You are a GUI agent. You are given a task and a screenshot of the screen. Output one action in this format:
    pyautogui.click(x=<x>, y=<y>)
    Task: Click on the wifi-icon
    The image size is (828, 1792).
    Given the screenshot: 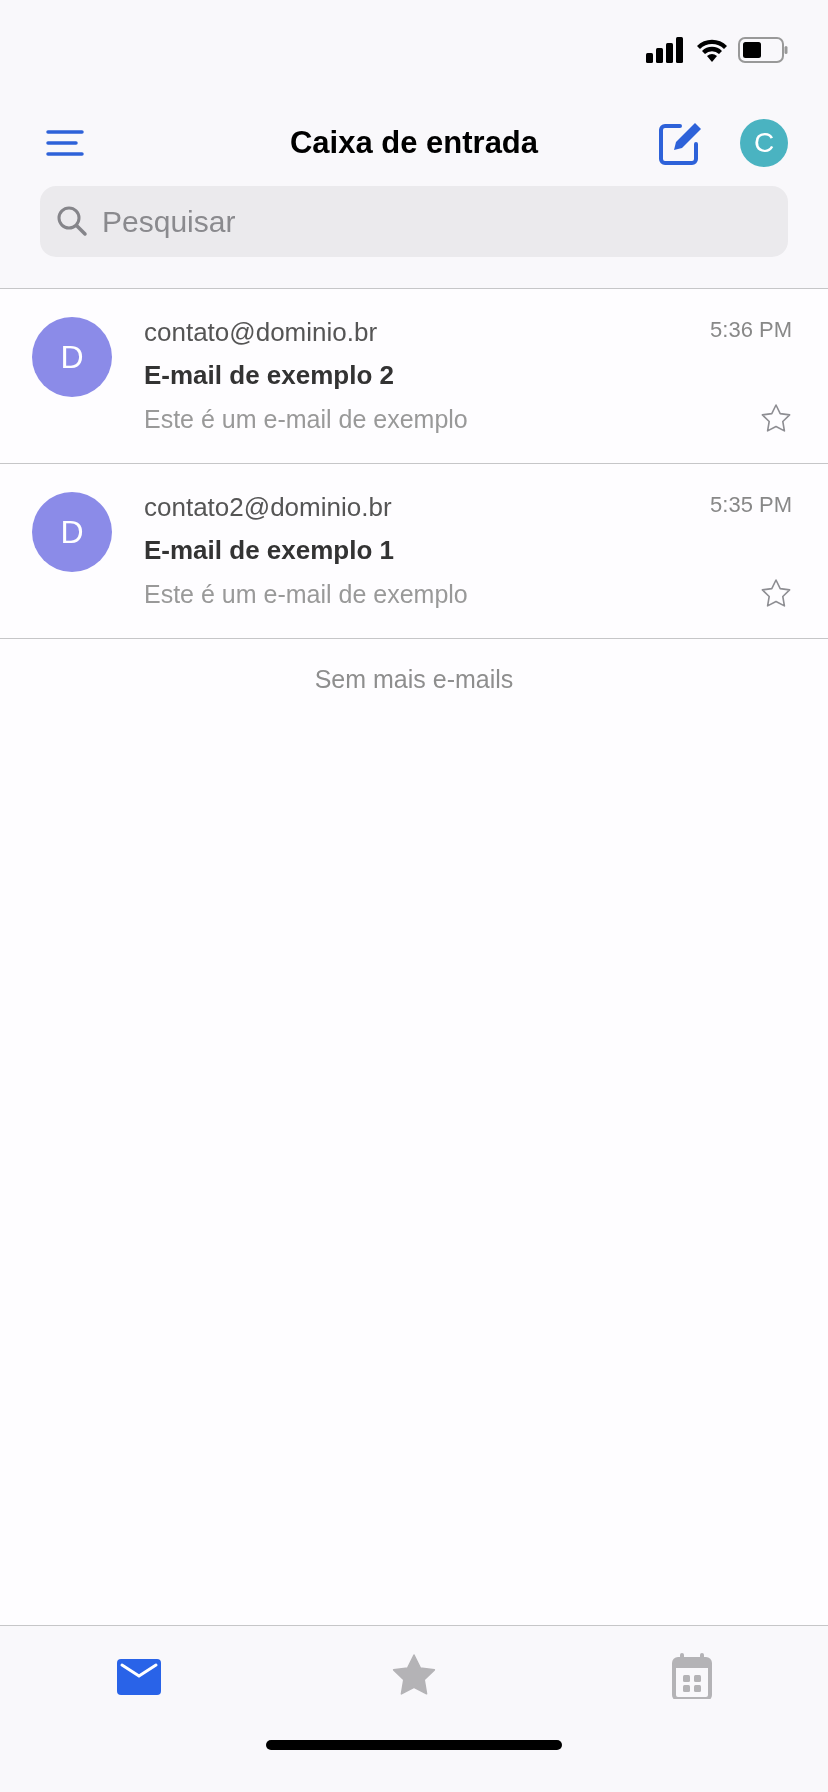 What is the action you would take?
    pyautogui.click(x=712, y=50)
    